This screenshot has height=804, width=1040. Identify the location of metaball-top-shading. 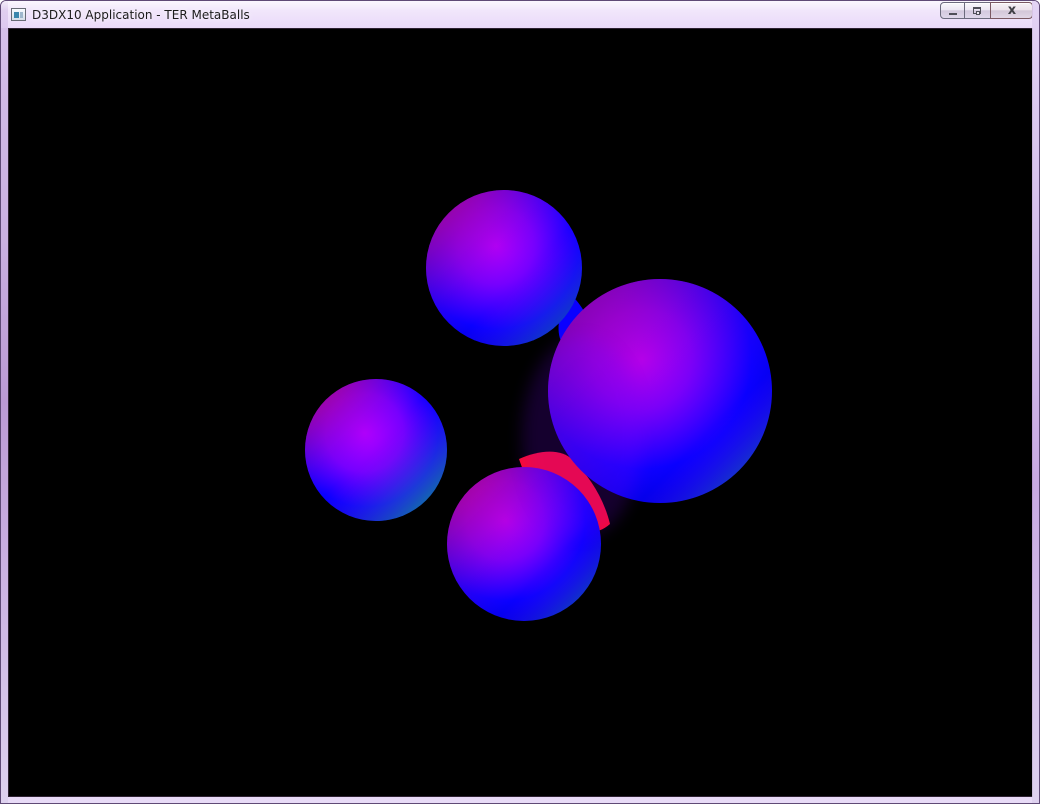
(504, 268).